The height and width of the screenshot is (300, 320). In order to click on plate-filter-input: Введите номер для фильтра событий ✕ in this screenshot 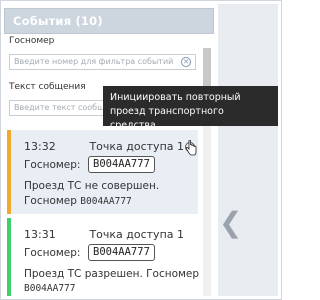, I will do `click(102, 62)`.